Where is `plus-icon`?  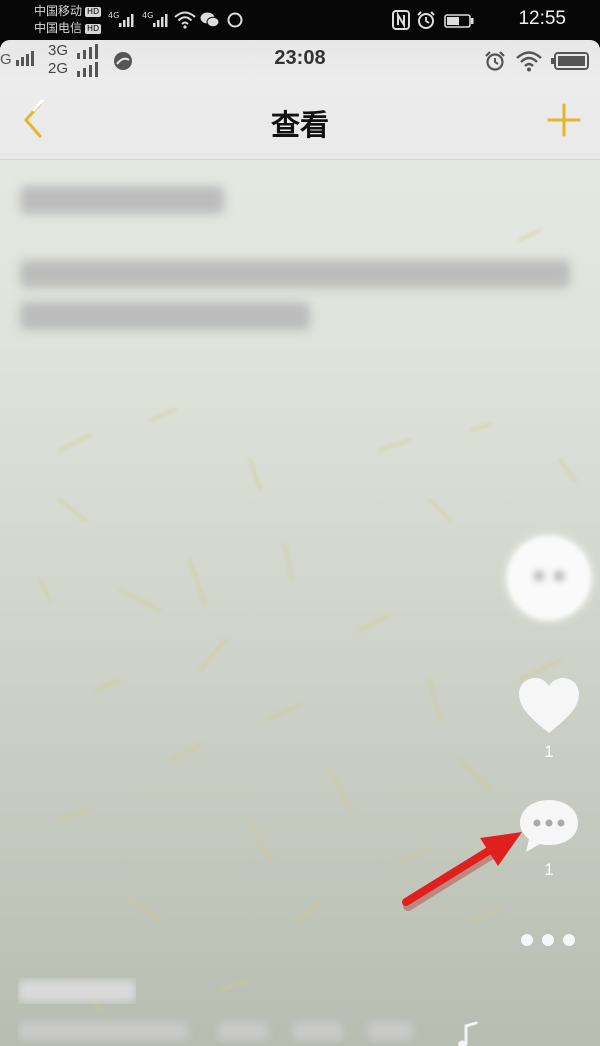
plus-icon is located at coordinates (564, 120).